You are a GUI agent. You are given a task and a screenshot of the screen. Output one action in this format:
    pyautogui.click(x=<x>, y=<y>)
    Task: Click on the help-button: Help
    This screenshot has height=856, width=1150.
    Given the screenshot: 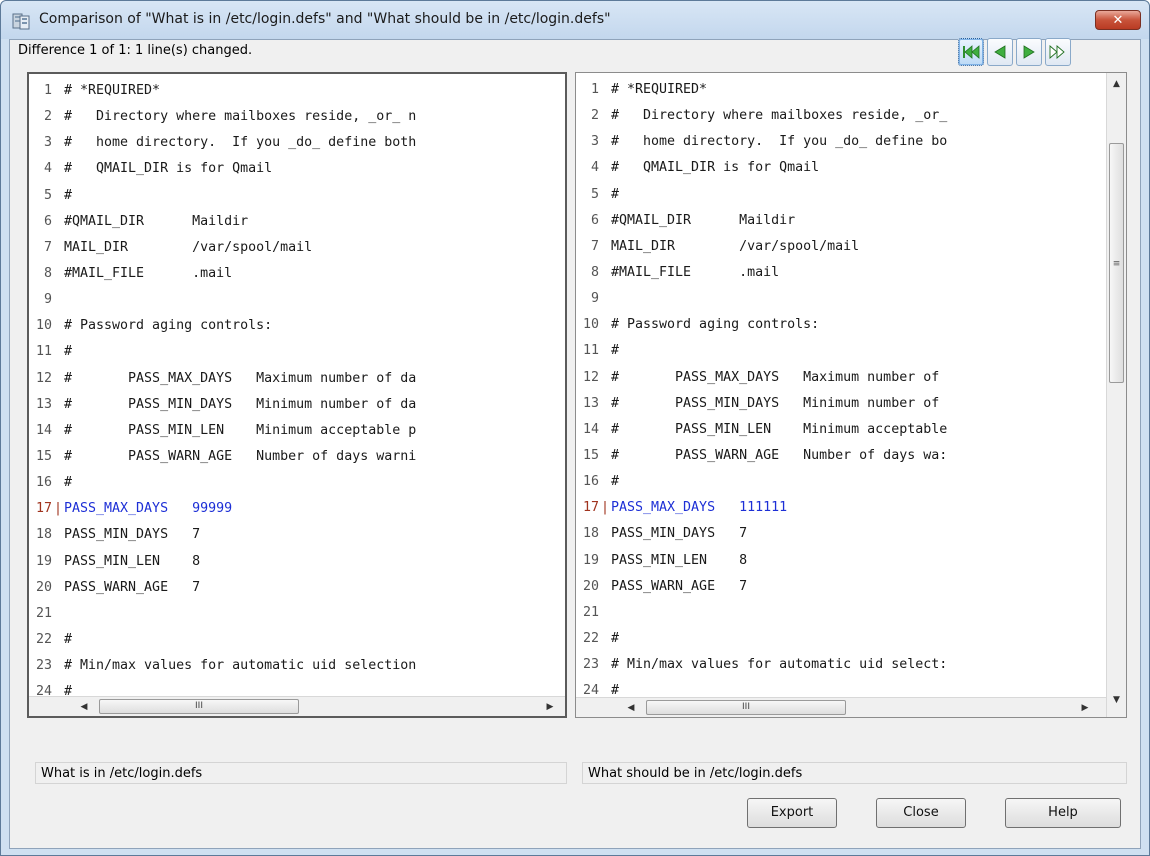 What is the action you would take?
    pyautogui.click(x=1063, y=813)
    